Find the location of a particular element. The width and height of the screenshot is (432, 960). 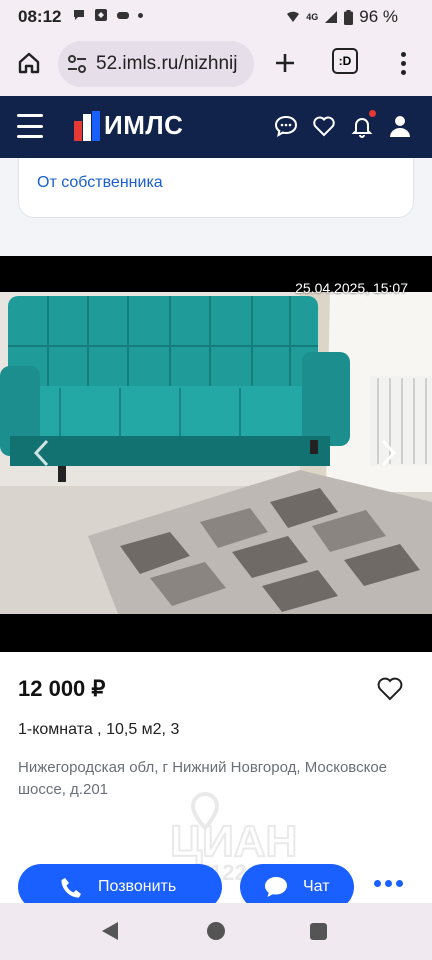

status-time: 08:12 is located at coordinates (40, 16).